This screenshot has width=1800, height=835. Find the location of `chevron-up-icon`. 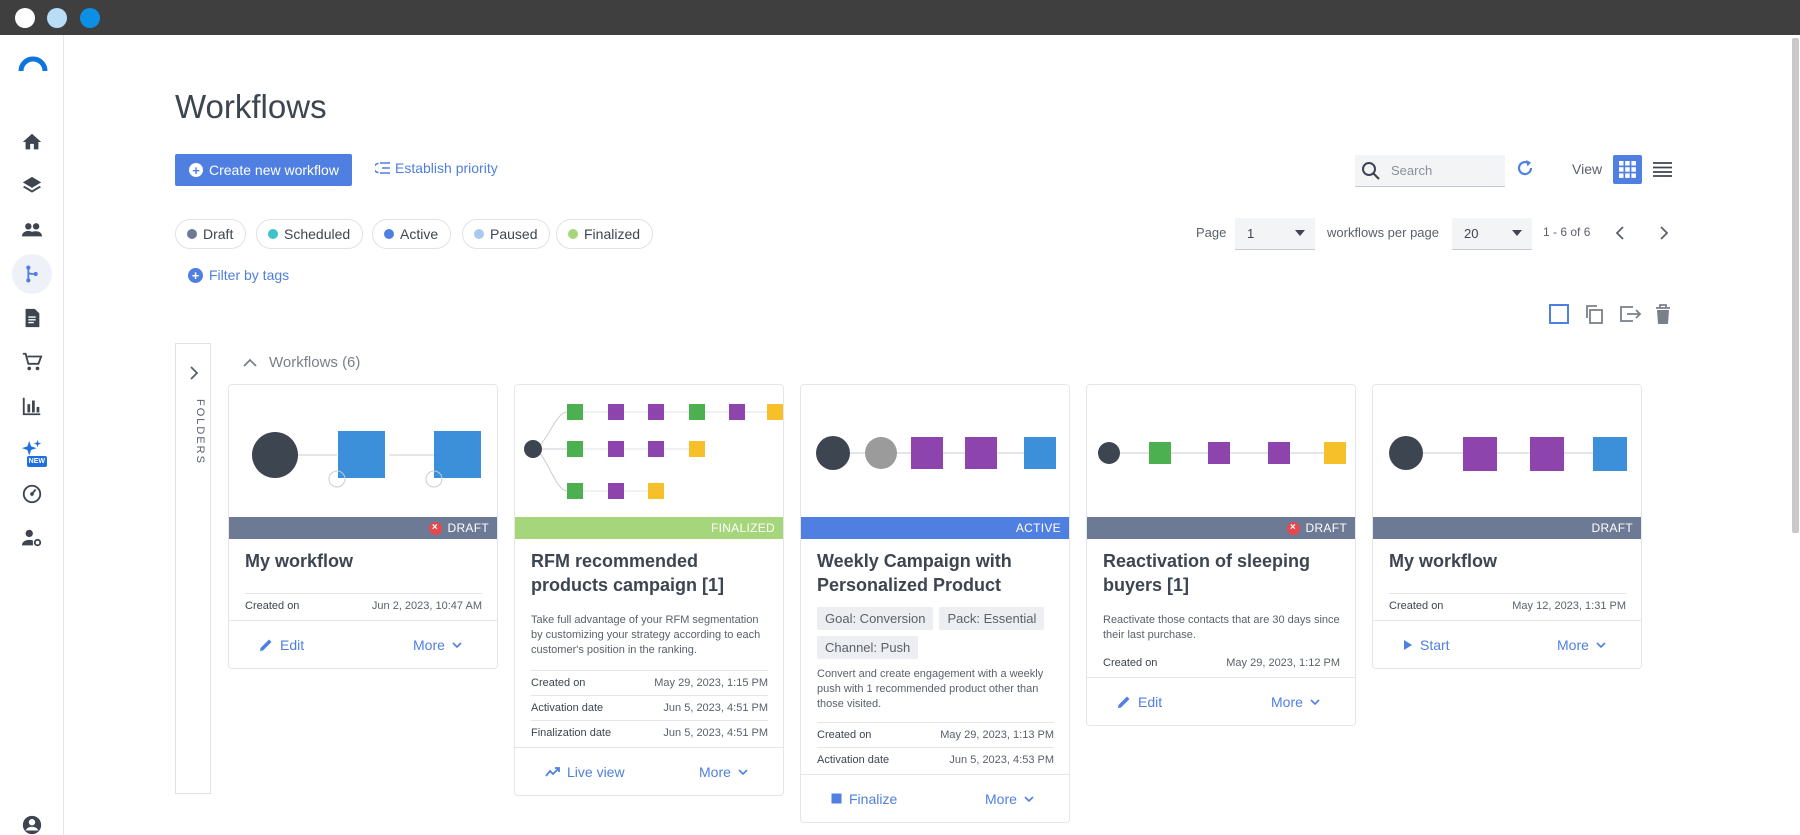

chevron-up-icon is located at coordinates (250, 362).